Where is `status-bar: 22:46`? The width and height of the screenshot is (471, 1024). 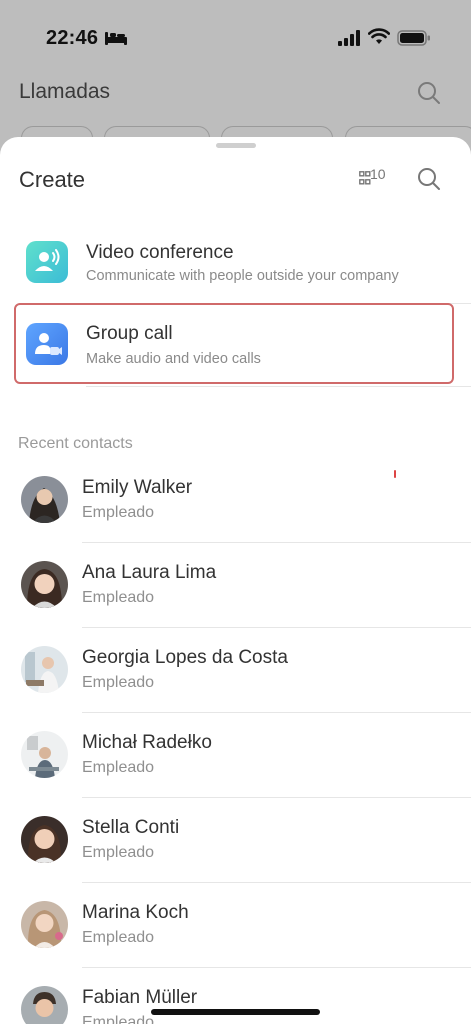 status-bar: 22:46 is located at coordinates (235, 39).